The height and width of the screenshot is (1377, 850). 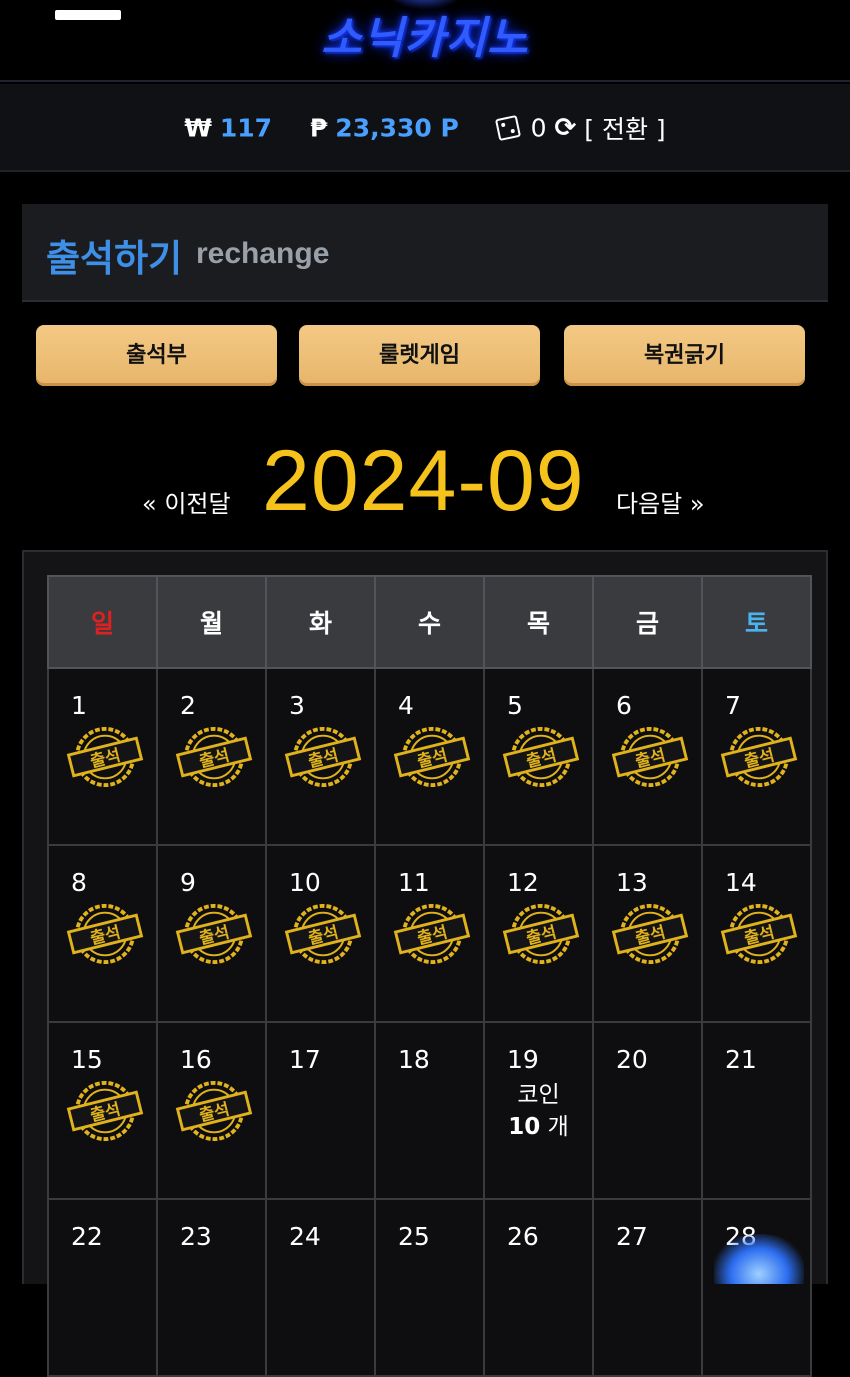 What do you see at coordinates (186, 501) in the screenshot?
I see `prev-month-link: « 이전달` at bounding box center [186, 501].